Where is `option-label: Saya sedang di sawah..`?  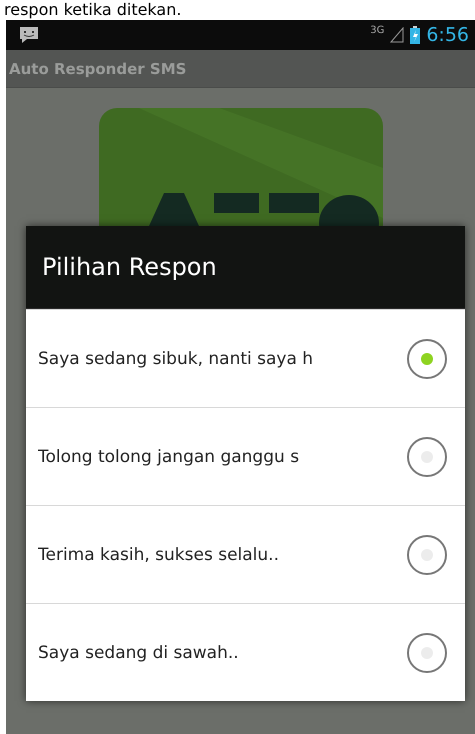
option-label: Saya sedang di sawah.. is located at coordinates (222, 652).